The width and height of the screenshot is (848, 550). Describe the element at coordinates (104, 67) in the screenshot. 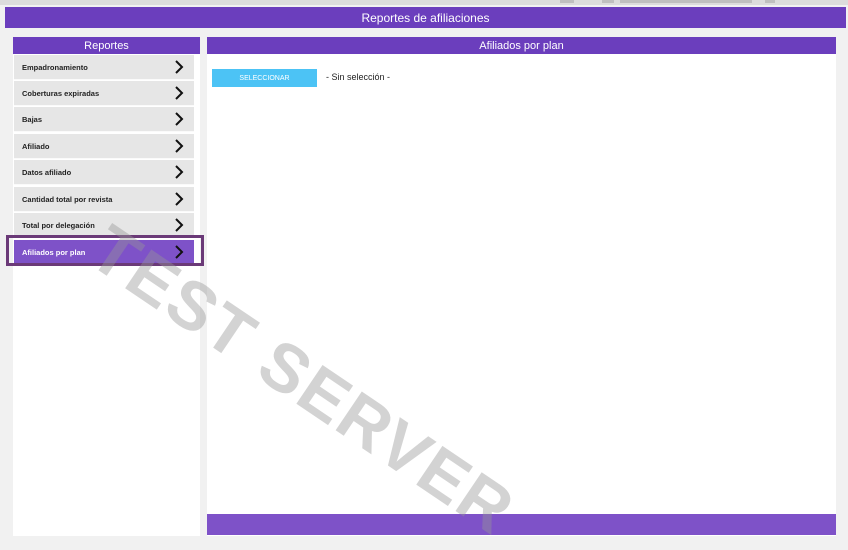

I see `sidebar-item-empadronamiento: Empadronamiento` at that location.